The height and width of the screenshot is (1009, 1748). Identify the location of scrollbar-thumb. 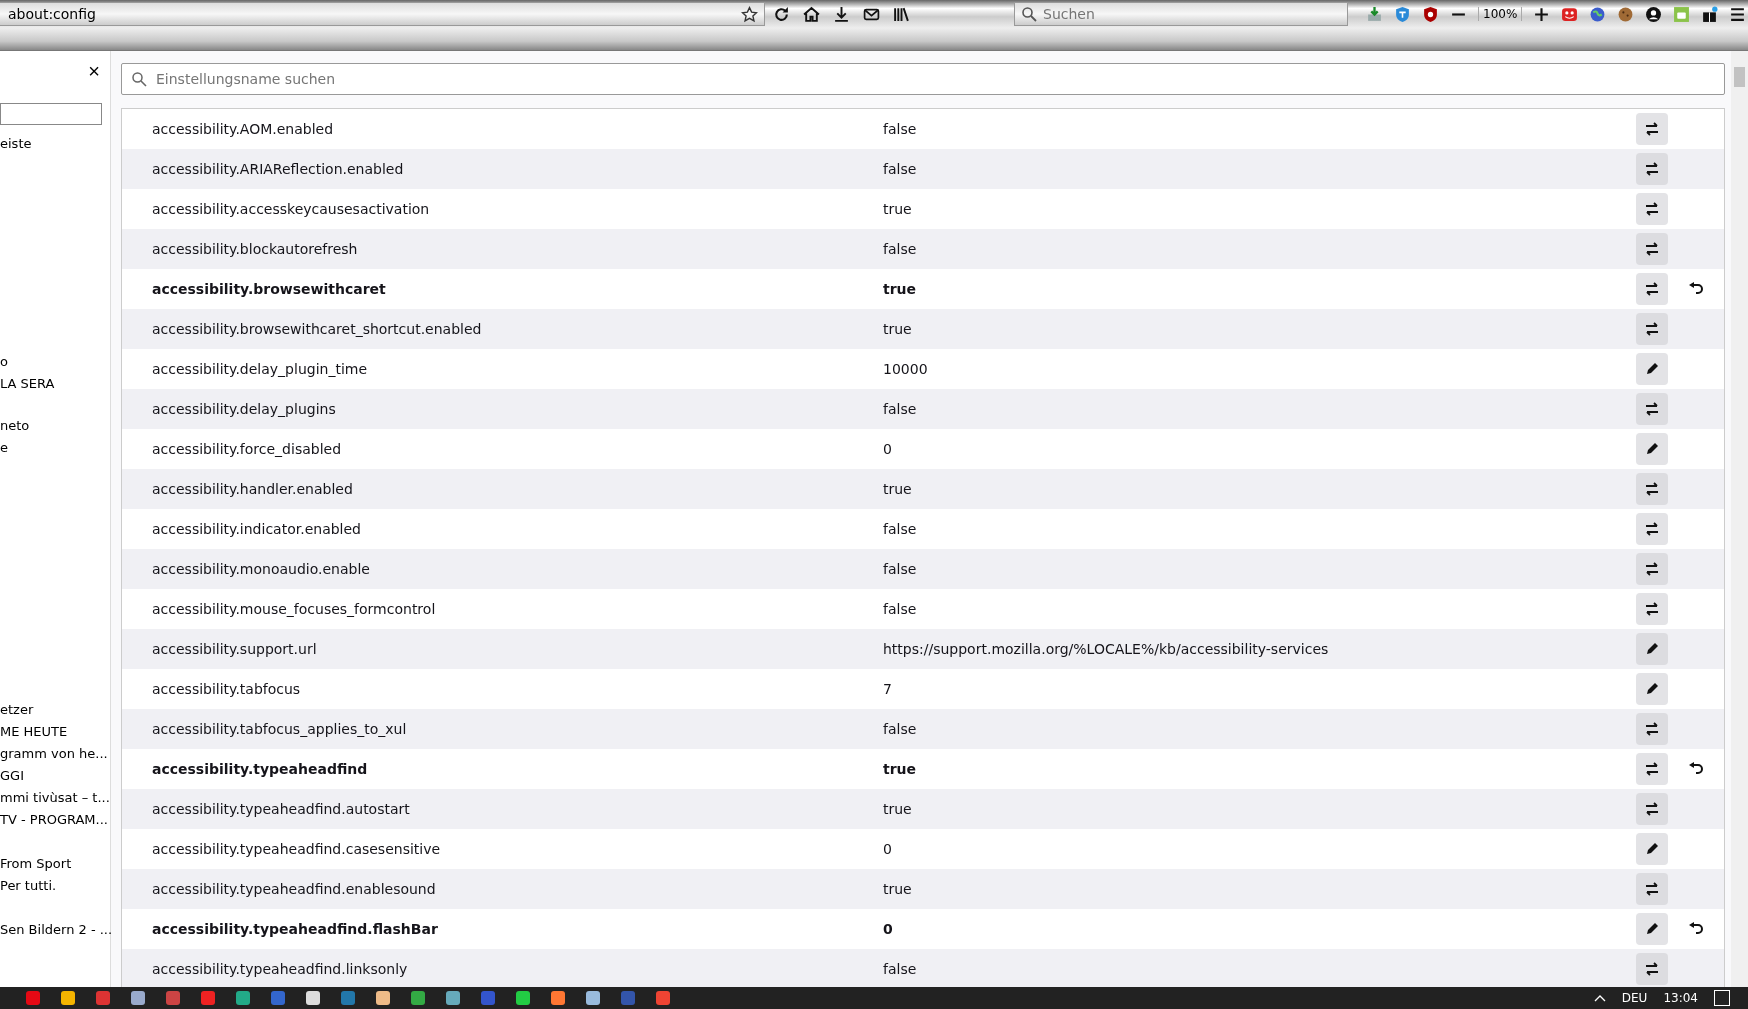
(1739, 77).